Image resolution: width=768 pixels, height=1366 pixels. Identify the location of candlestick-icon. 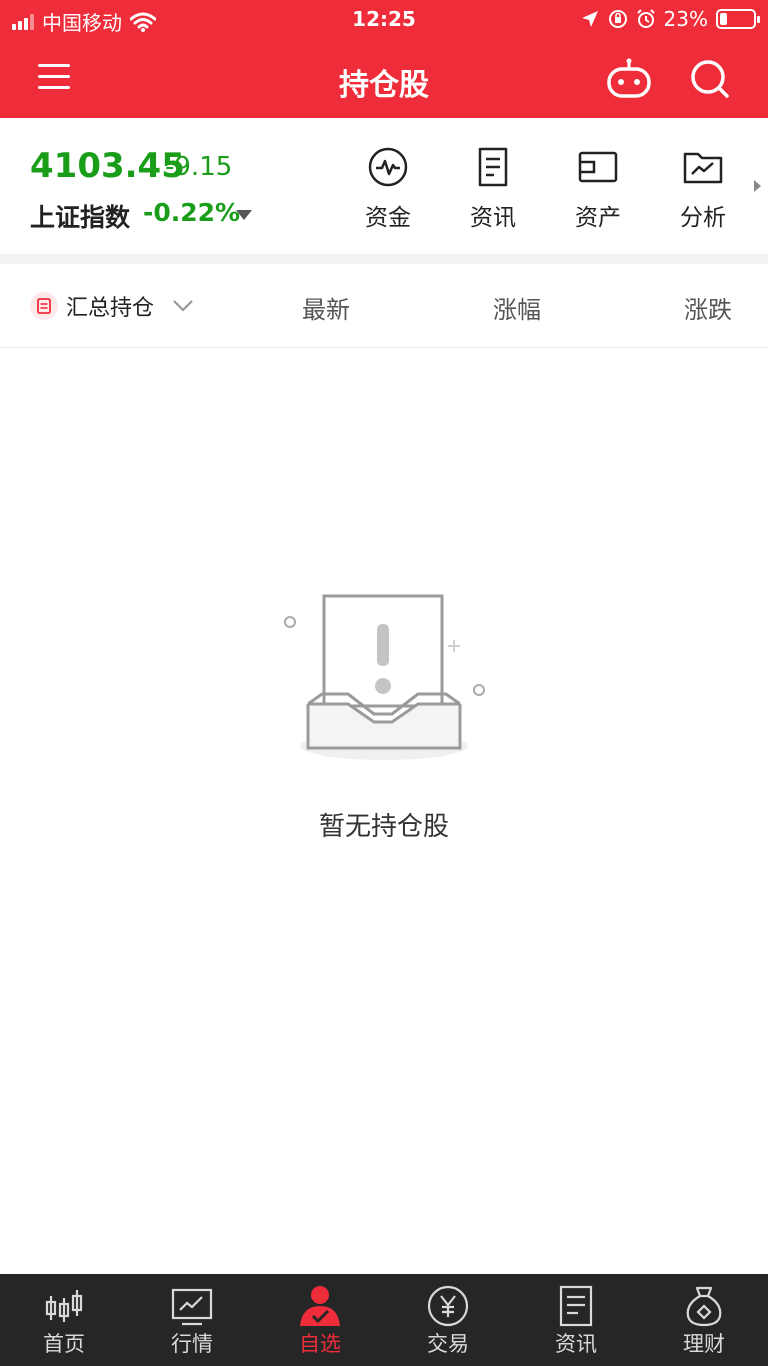
(64, 1306).